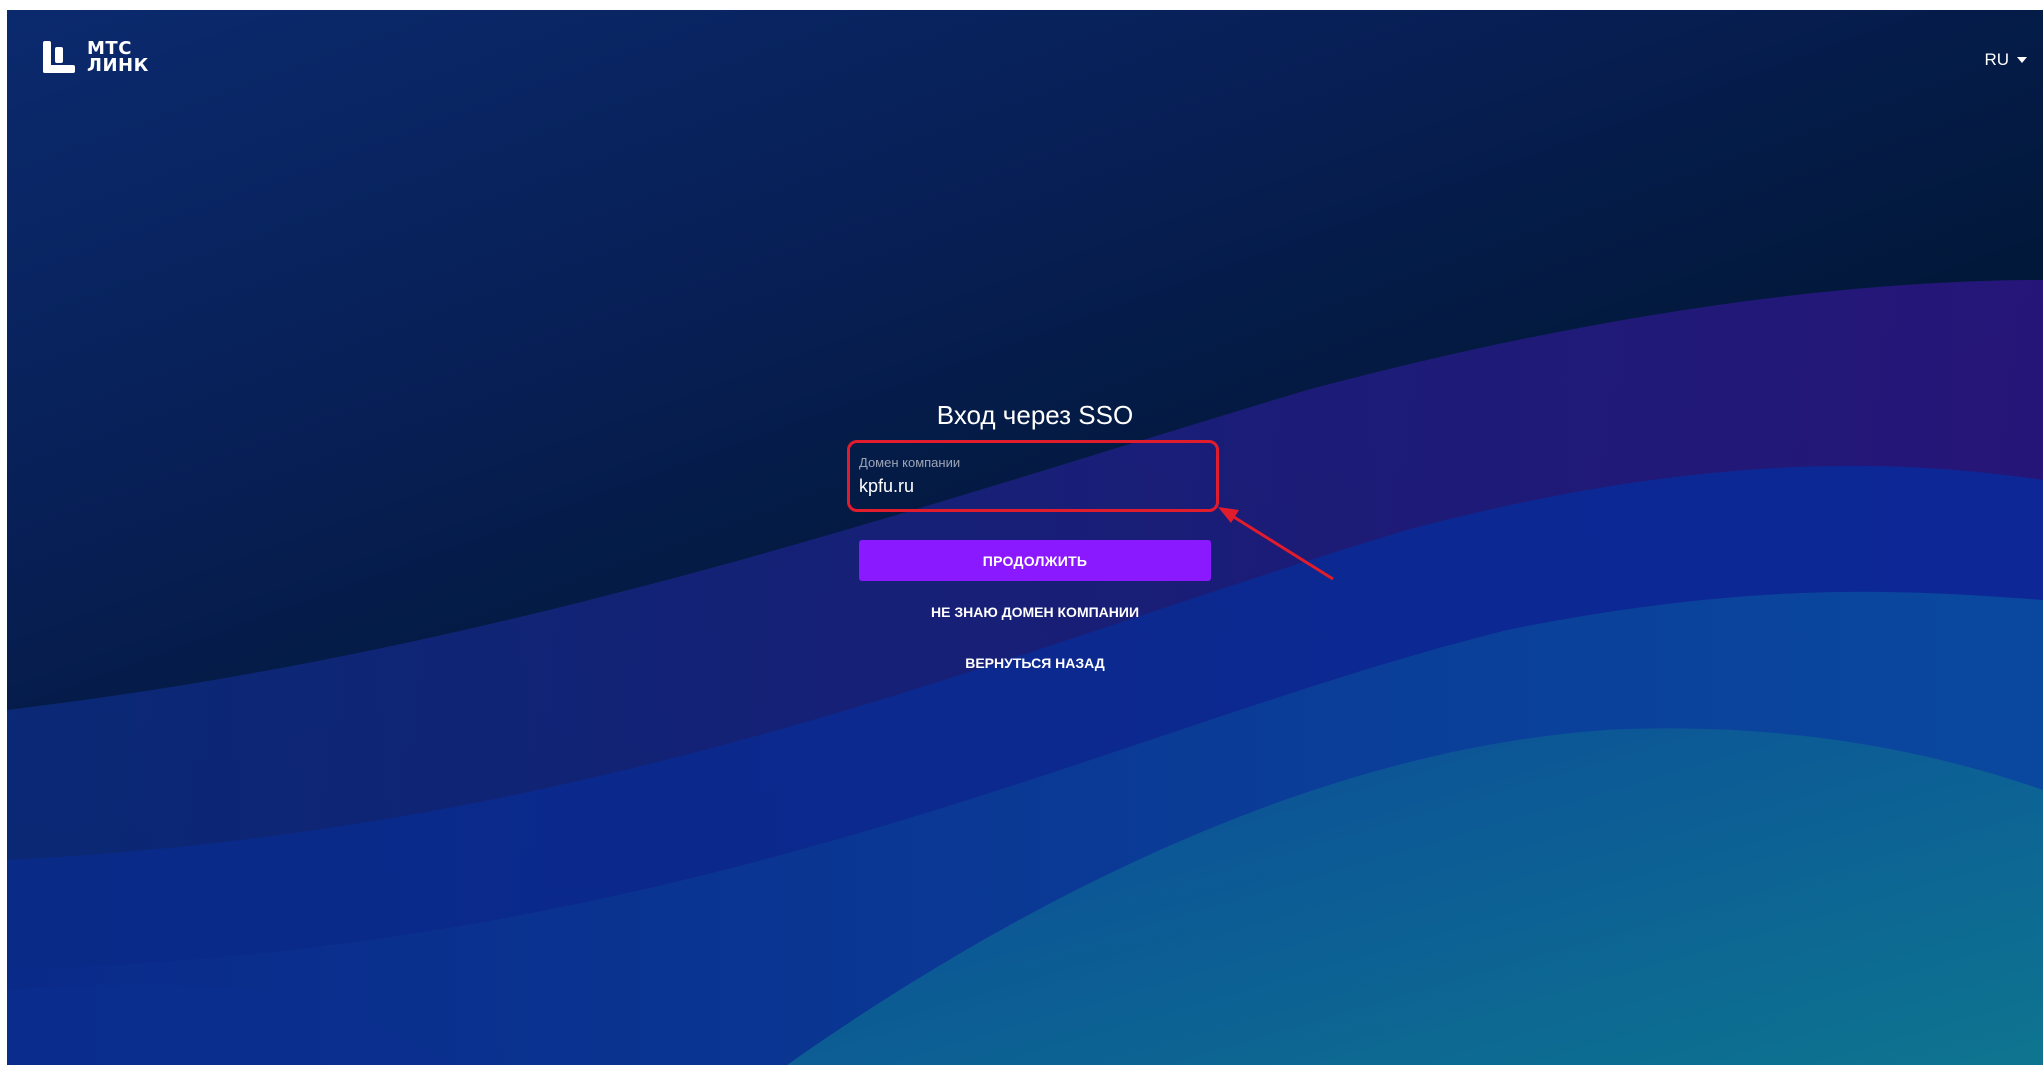 The image size is (2043, 1065). I want to click on mts-link-logo: МТС ЛИНК, so click(96, 58).